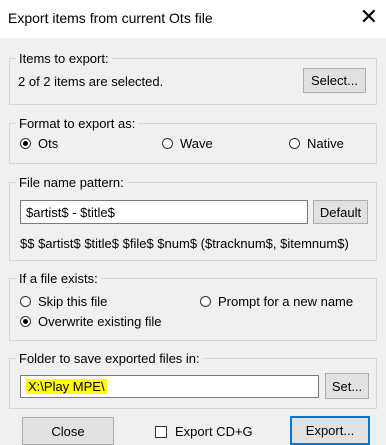 This screenshot has height=445, width=386. I want to click on selection-status: 2 of 2 items are selected., so click(91, 81).